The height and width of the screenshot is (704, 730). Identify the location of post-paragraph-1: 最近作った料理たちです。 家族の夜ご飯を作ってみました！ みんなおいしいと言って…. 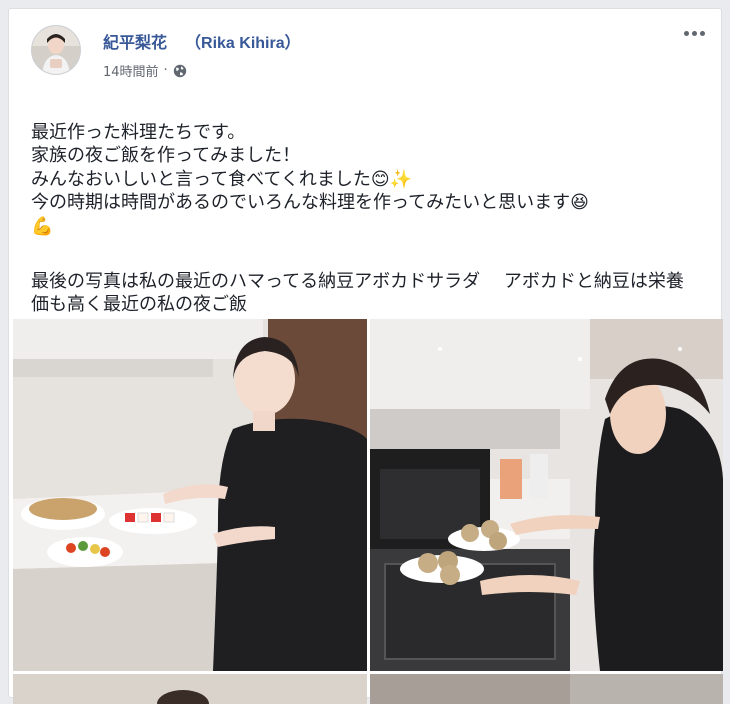
(310, 179).